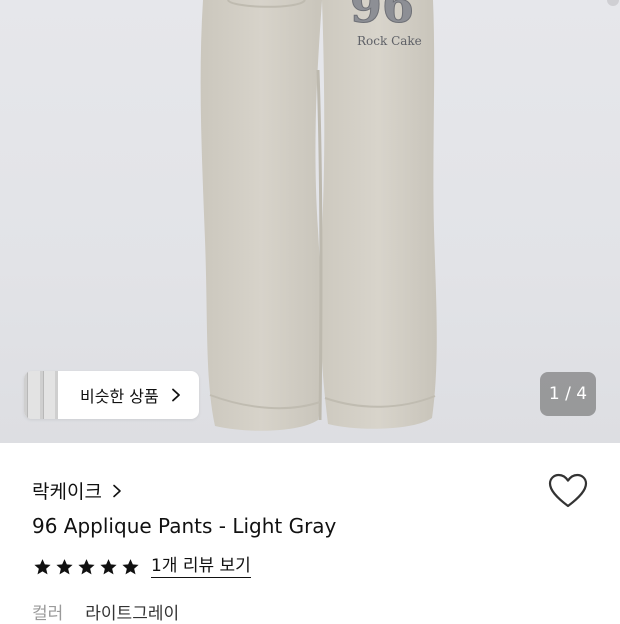  Describe the element at coordinates (568, 394) in the screenshot. I see `image-page-counter: 1 / 4` at that location.